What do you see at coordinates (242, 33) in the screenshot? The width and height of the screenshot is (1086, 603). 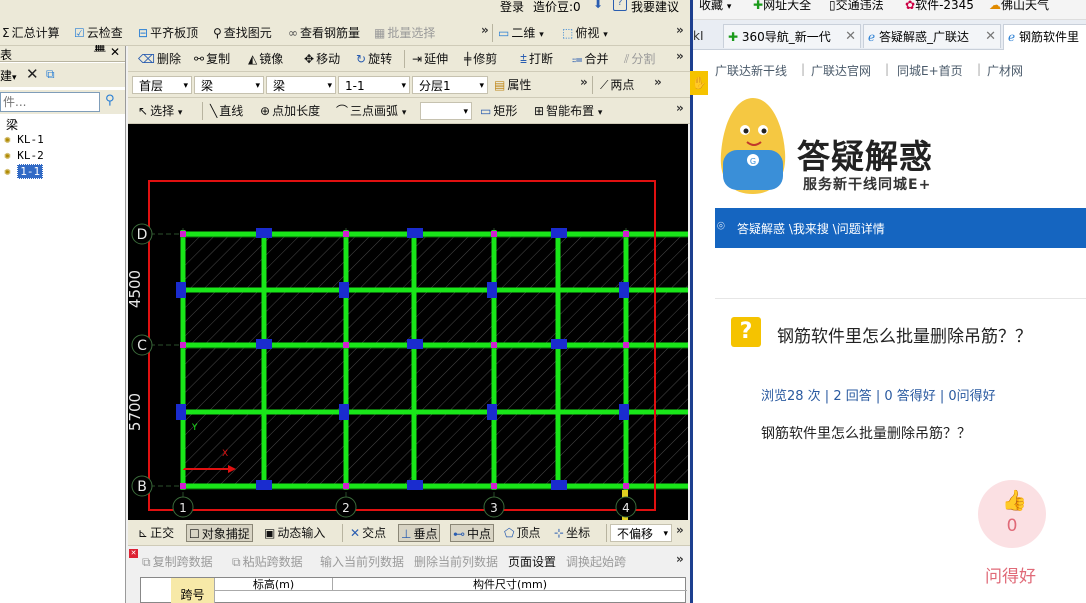 I see `find-element-button: ⚲ 查找图元` at bounding box center [242, 33].